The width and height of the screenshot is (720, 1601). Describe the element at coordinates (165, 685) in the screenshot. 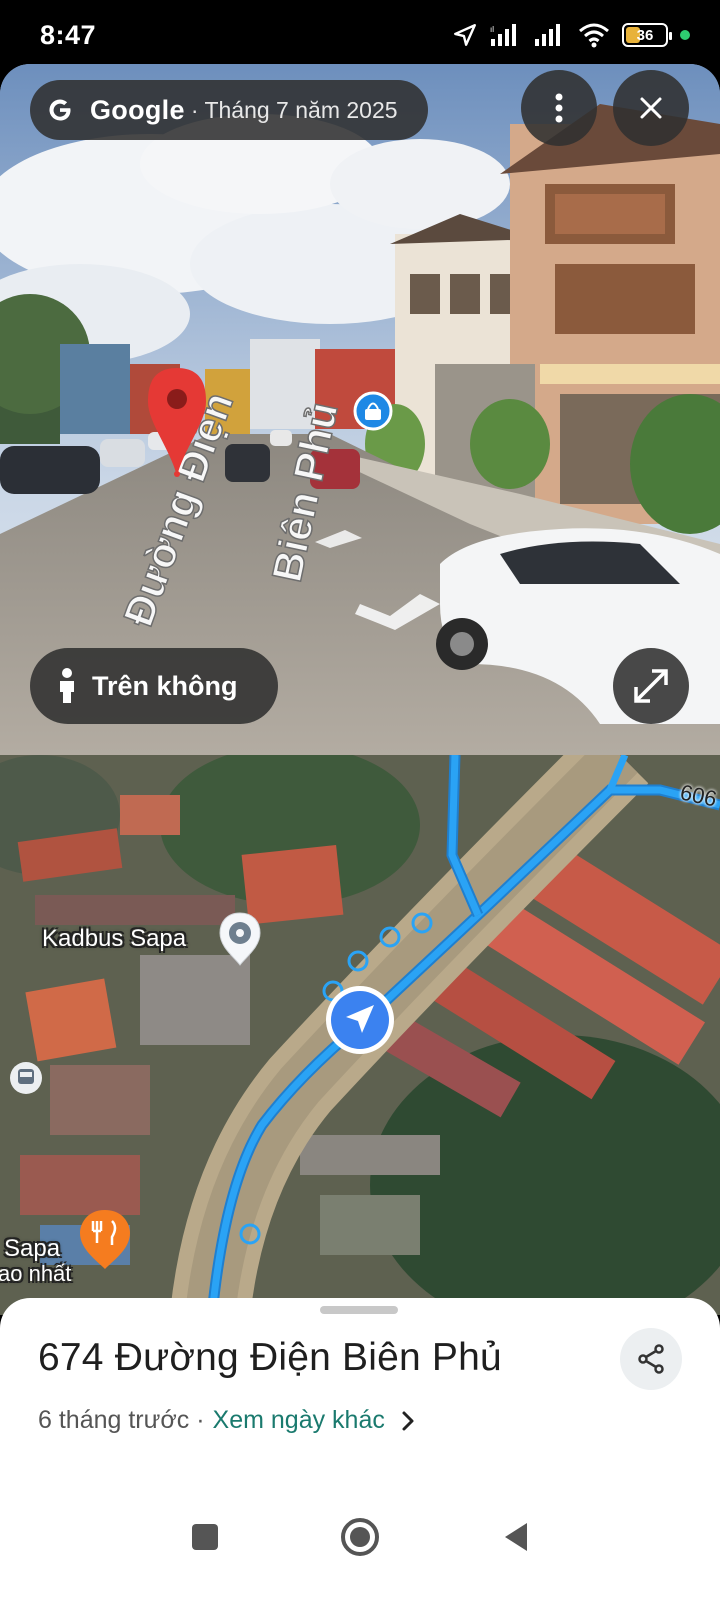

I see `aerial-view-label: Trên không` at that location.